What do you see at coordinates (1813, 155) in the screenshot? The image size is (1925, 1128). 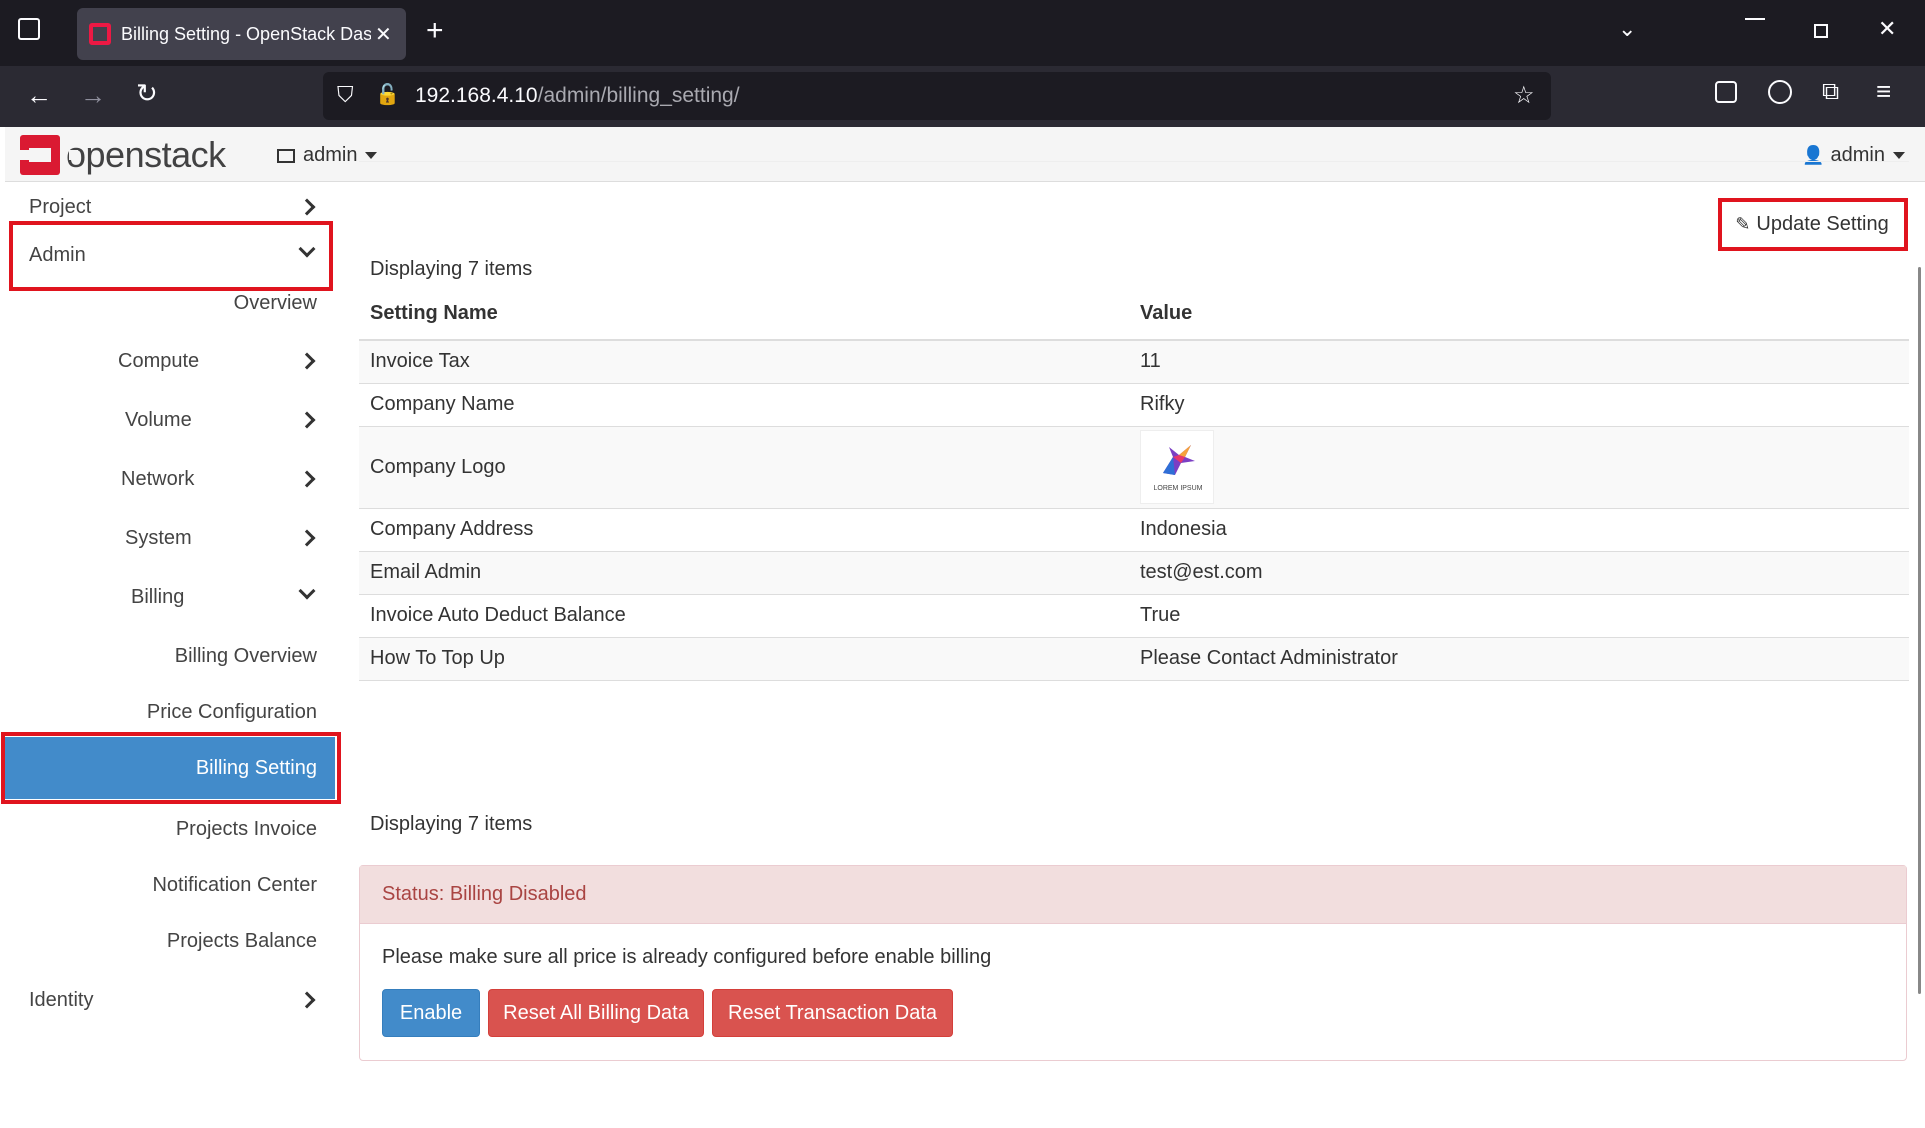 I see `user-icon: 👤` at bounding box center [1813, 155].